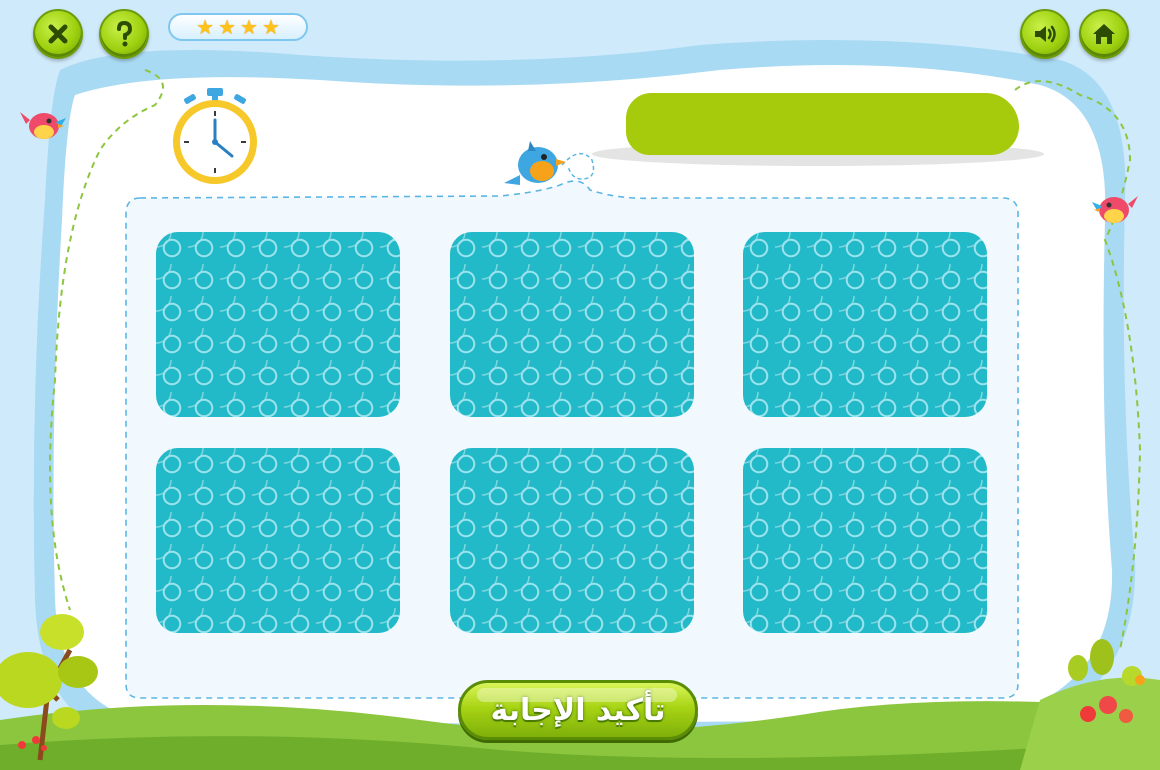  I want to click on help-button, so click(124, 34).